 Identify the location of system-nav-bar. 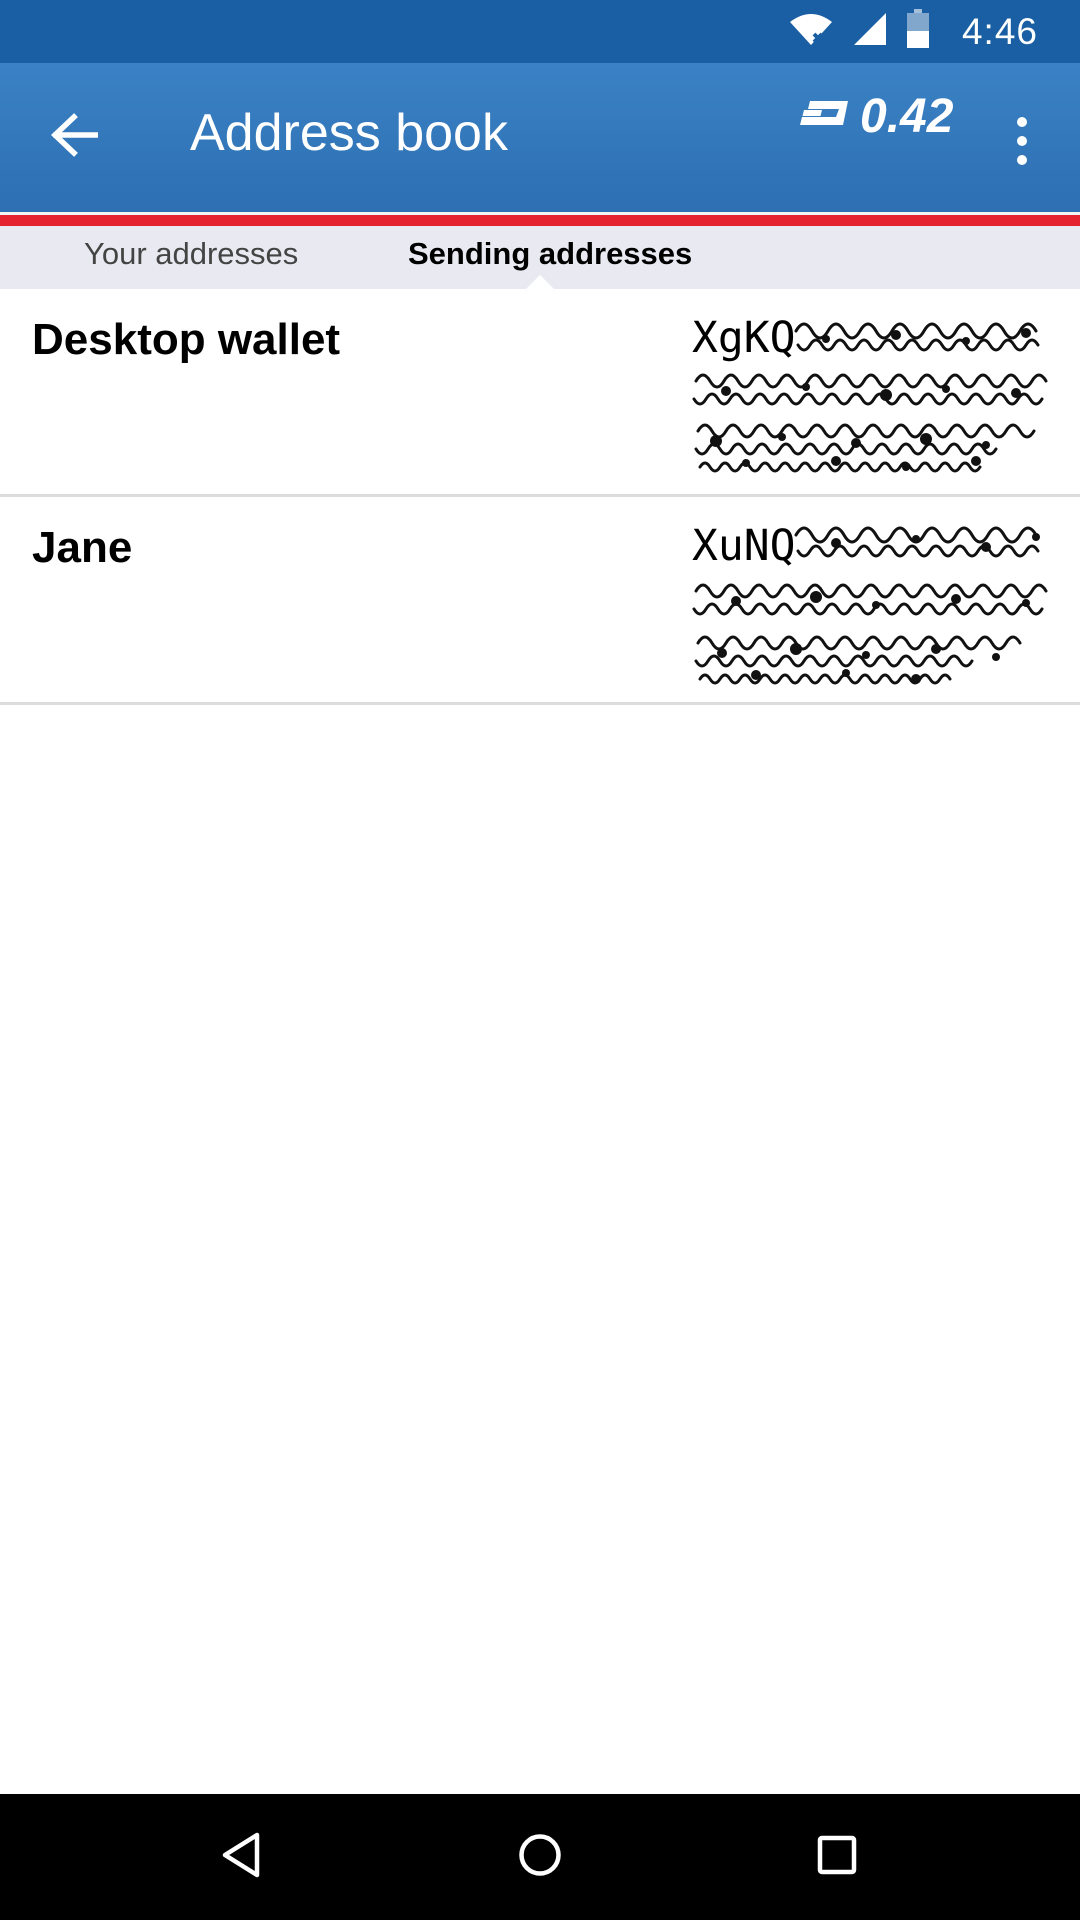
(540, 1857).